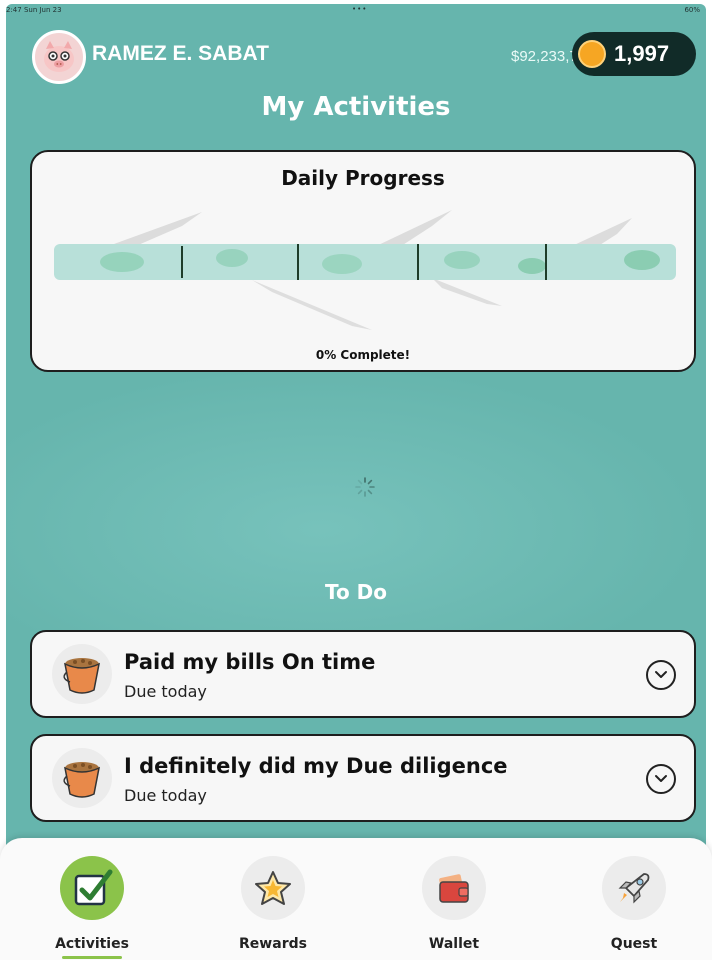  I want to click on battery-level: 60%, so click(692, 10).